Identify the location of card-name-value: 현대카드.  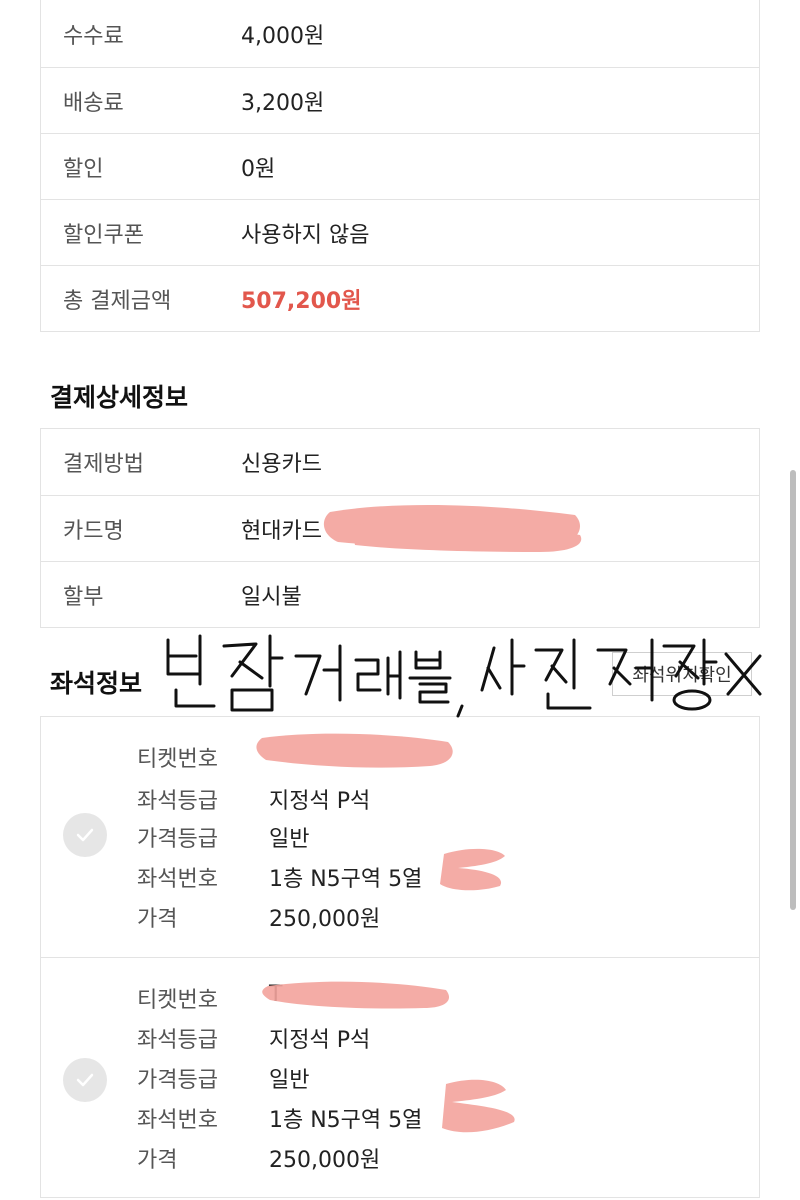
(281, 531).